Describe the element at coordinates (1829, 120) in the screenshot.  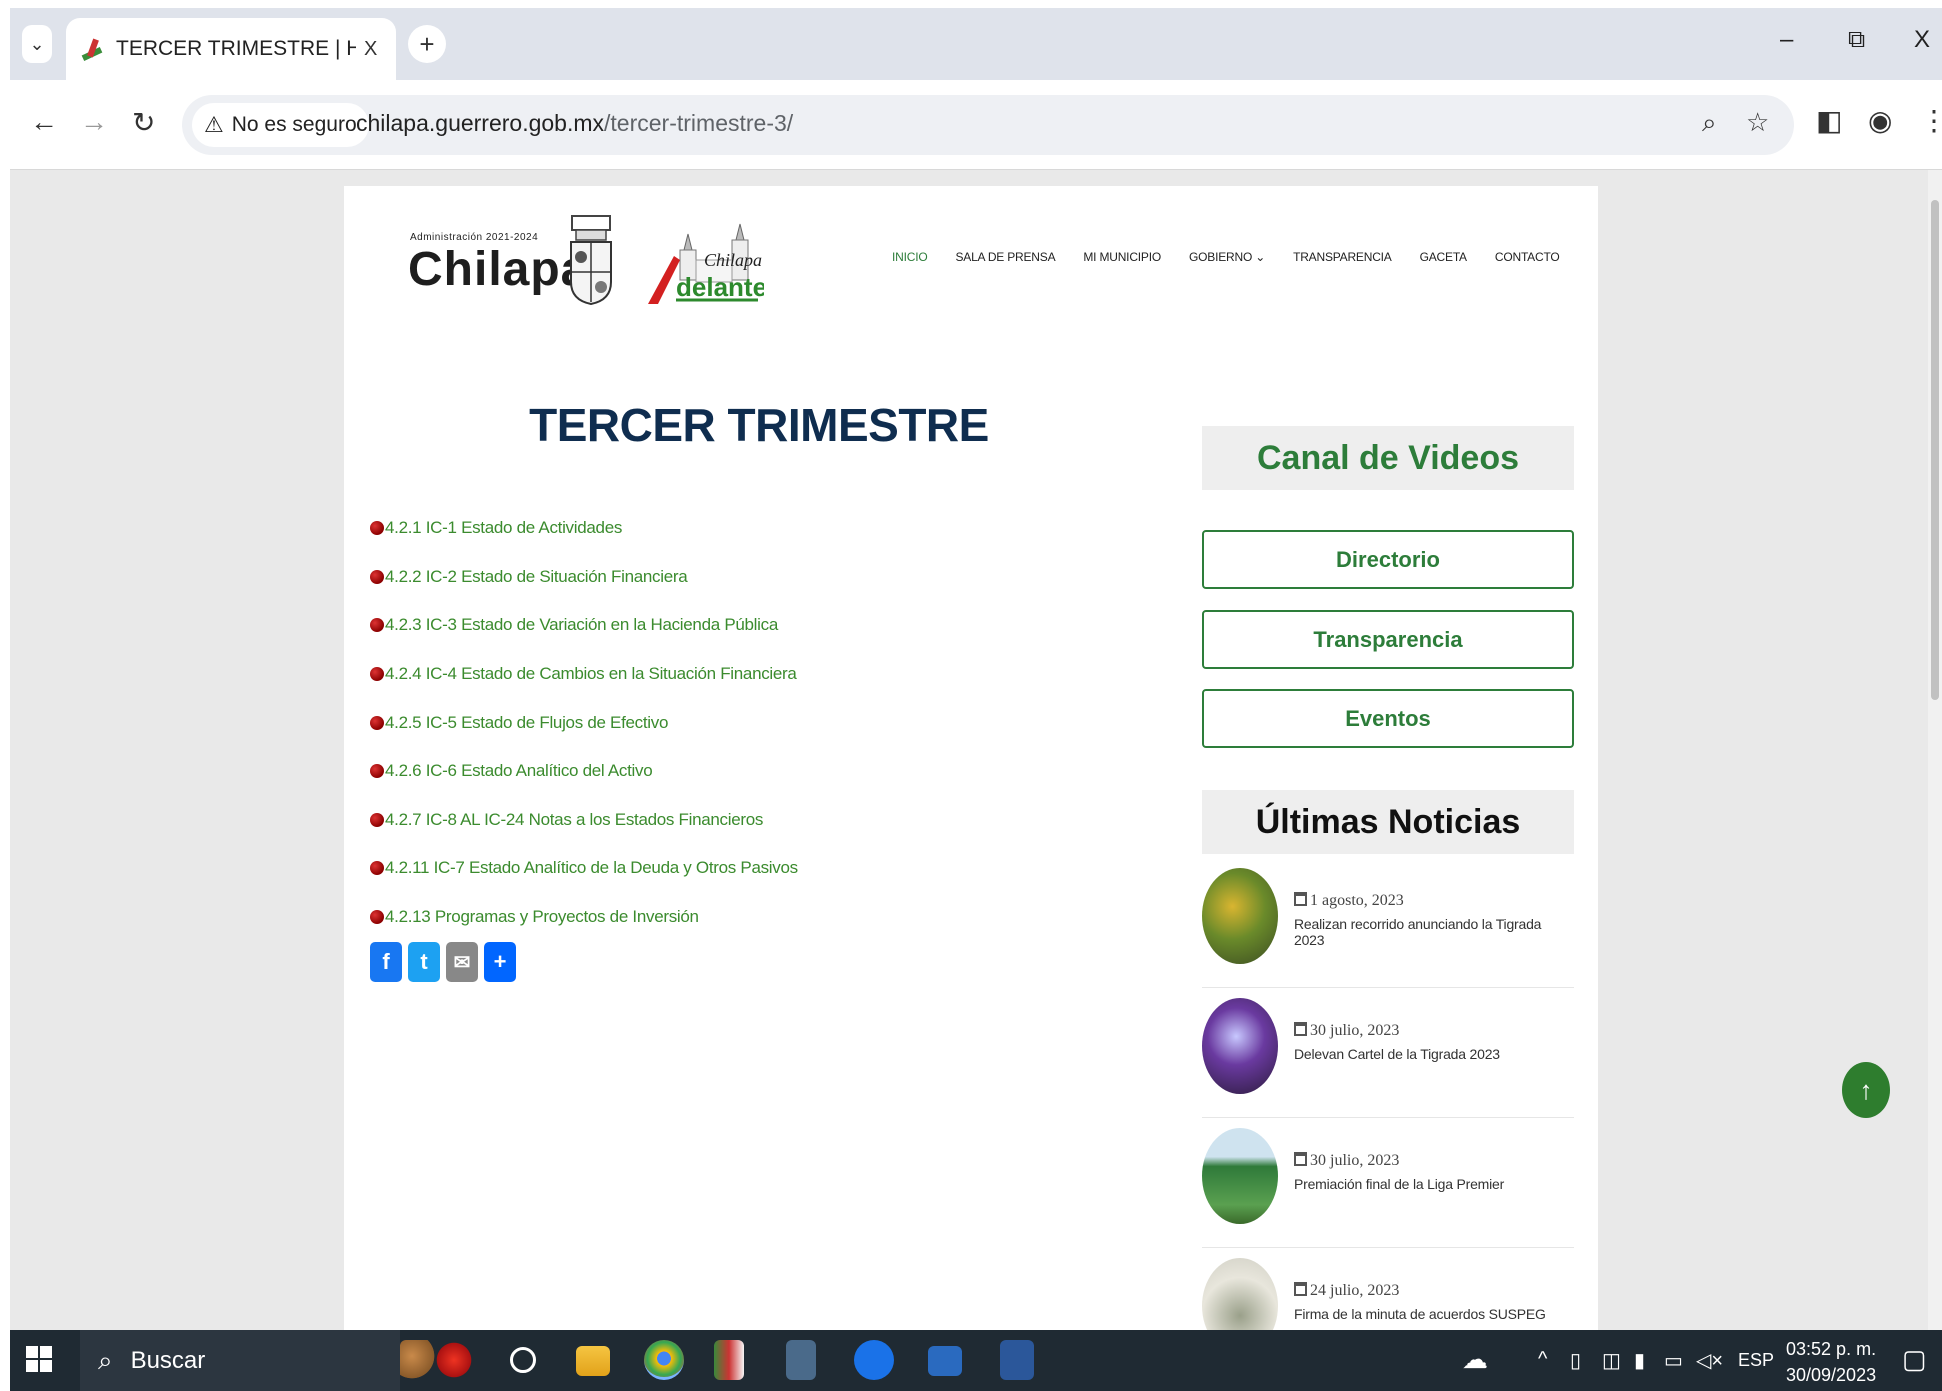
I see `side-panel-icon: ◧` at that location.